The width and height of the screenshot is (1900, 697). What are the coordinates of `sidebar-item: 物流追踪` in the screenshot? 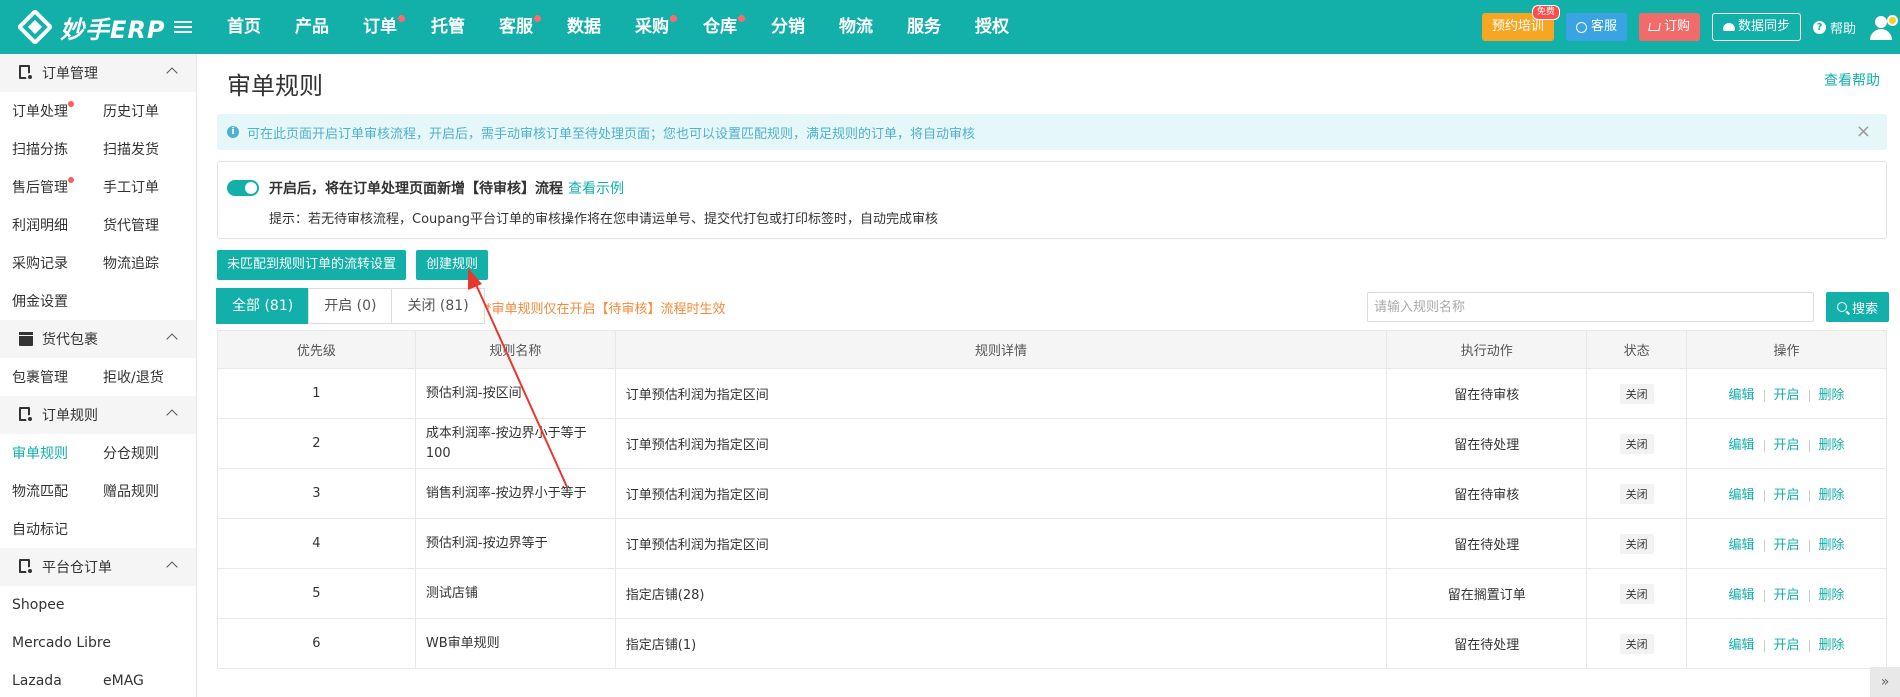 It's located at (148, 263).